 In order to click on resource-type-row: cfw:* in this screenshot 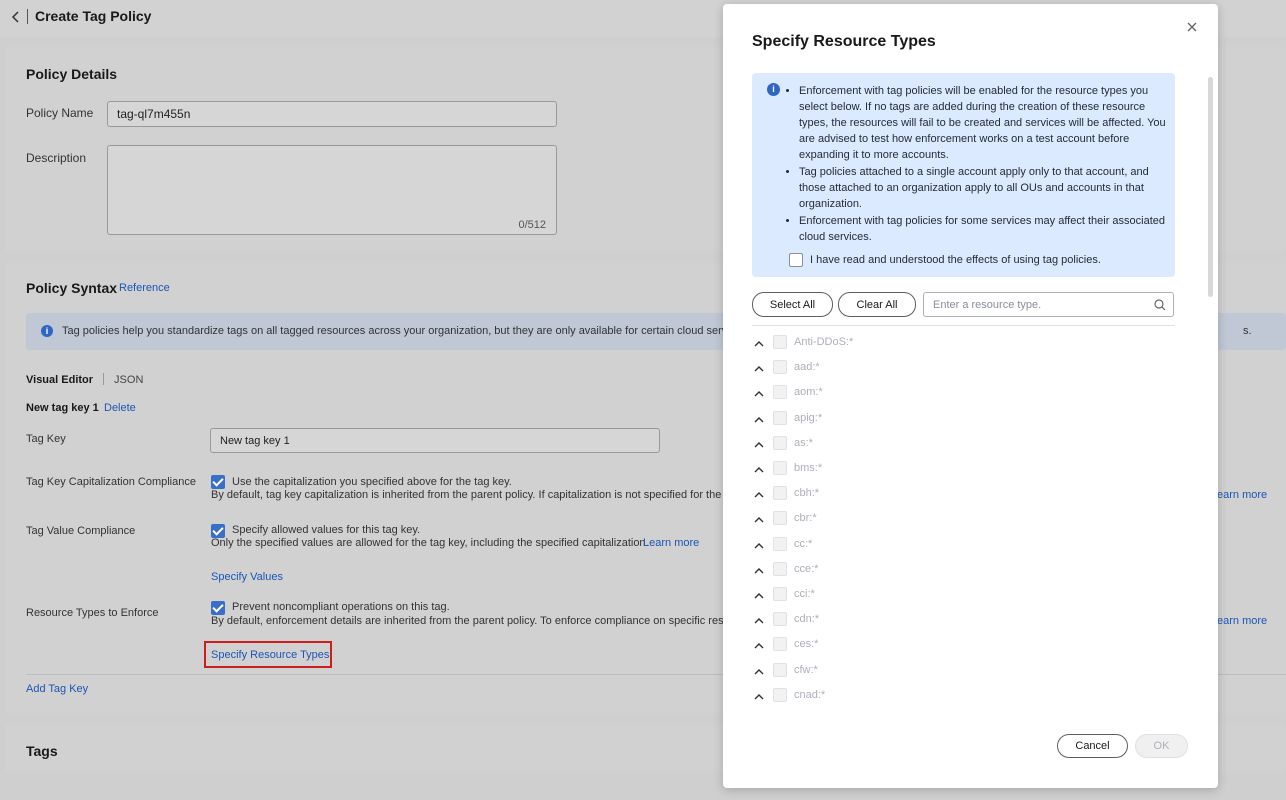, I will do `click(963, 671)`.